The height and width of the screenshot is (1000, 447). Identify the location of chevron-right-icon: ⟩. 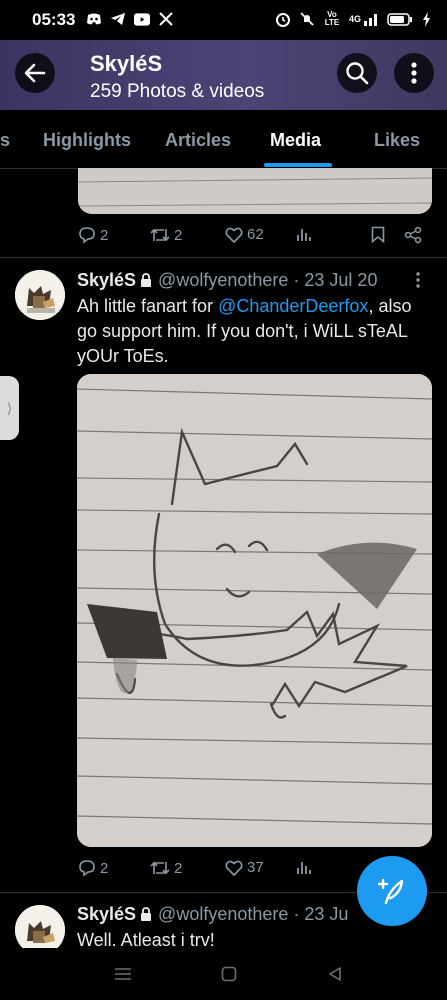
(9, 407).